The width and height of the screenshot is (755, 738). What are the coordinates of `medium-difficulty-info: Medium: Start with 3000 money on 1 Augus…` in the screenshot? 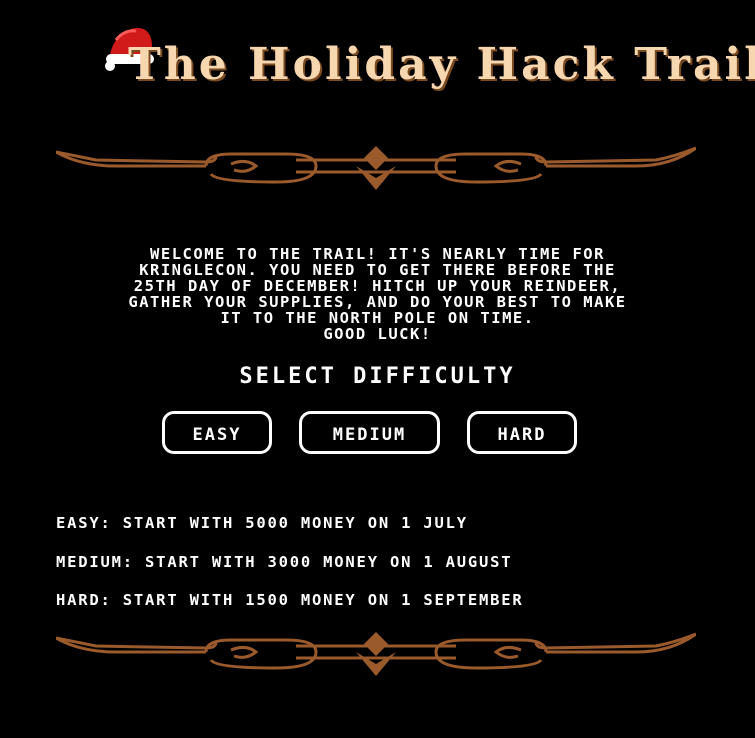 It's located at (284, 562).